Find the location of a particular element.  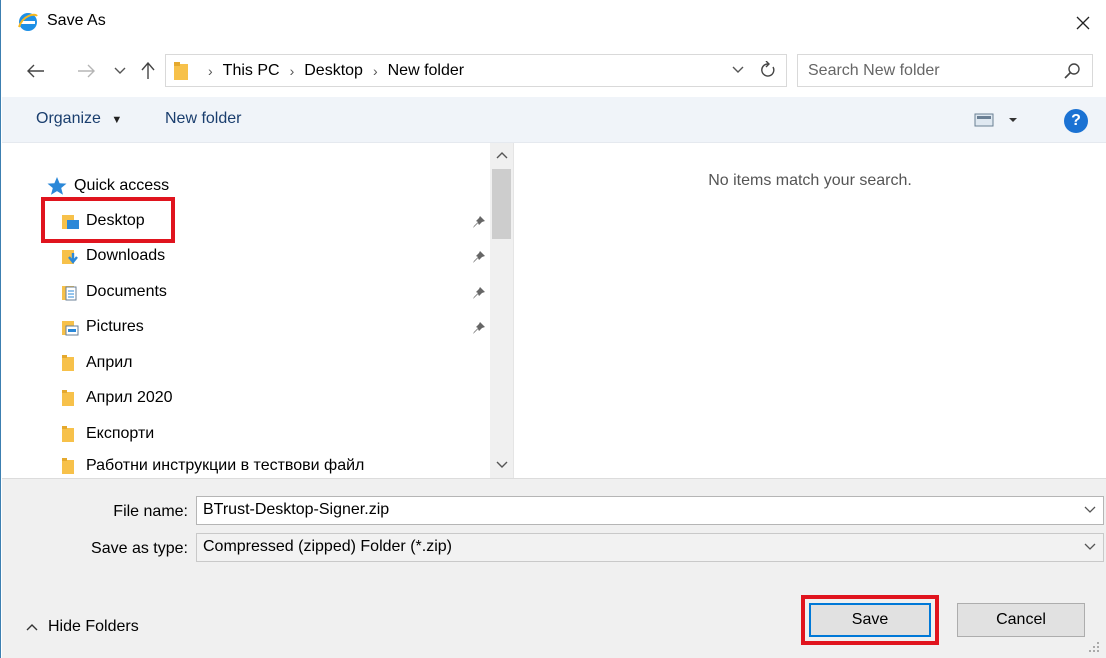

search-icon is located at coordinates (1072, 71).